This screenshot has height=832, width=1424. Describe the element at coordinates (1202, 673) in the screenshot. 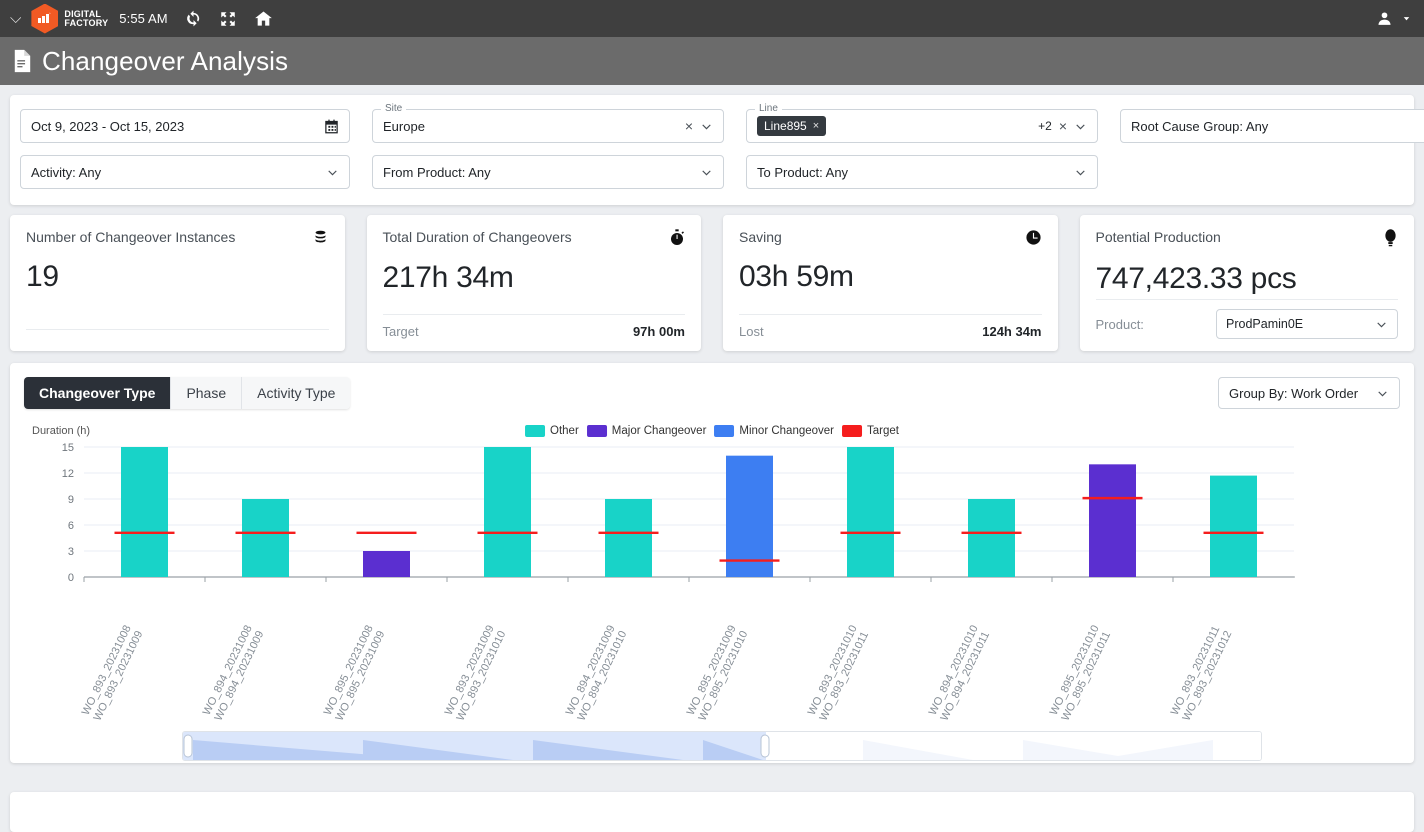

I see `x-axis-label: WO_893_20231011WO_893_20231012` at that location.